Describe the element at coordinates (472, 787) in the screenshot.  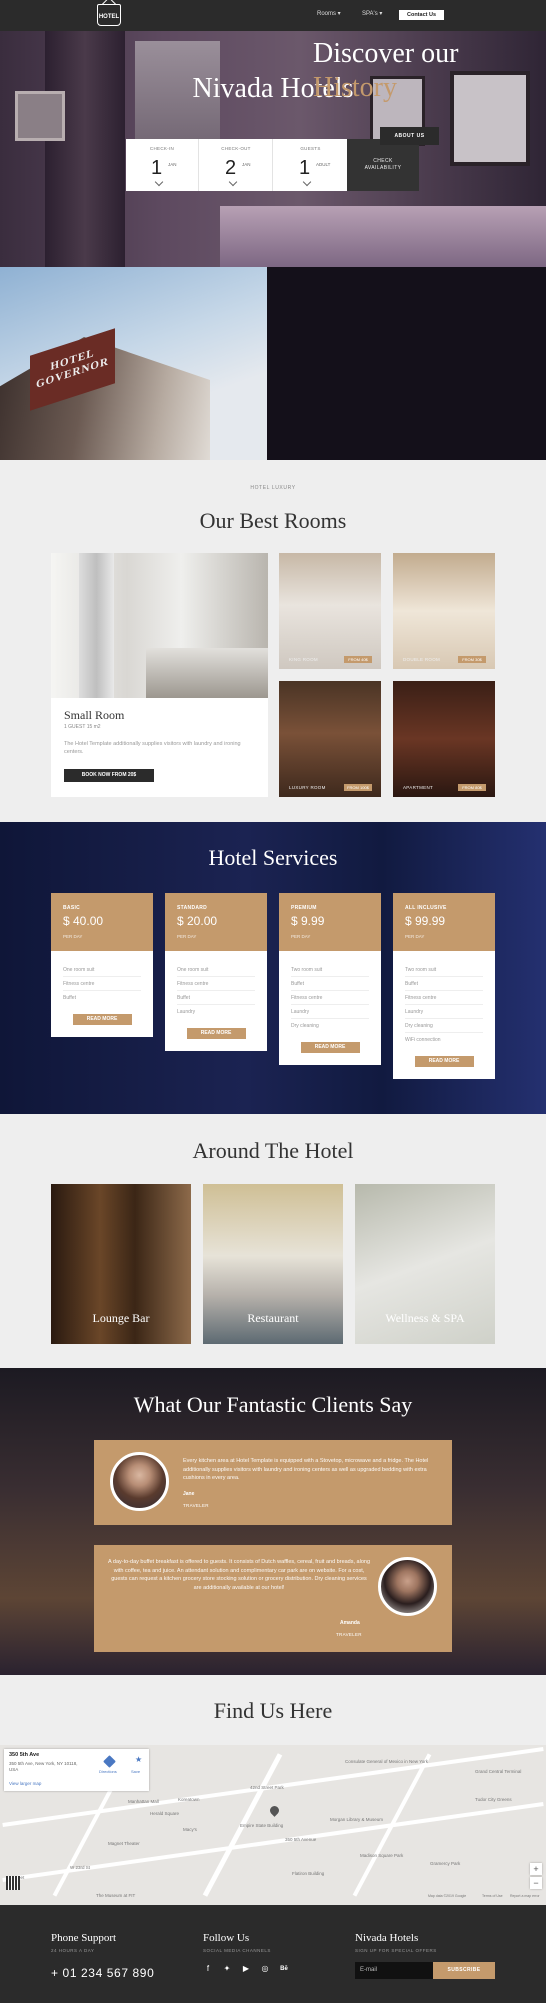
I see `room-tile-price: FROM 80$` at that location.